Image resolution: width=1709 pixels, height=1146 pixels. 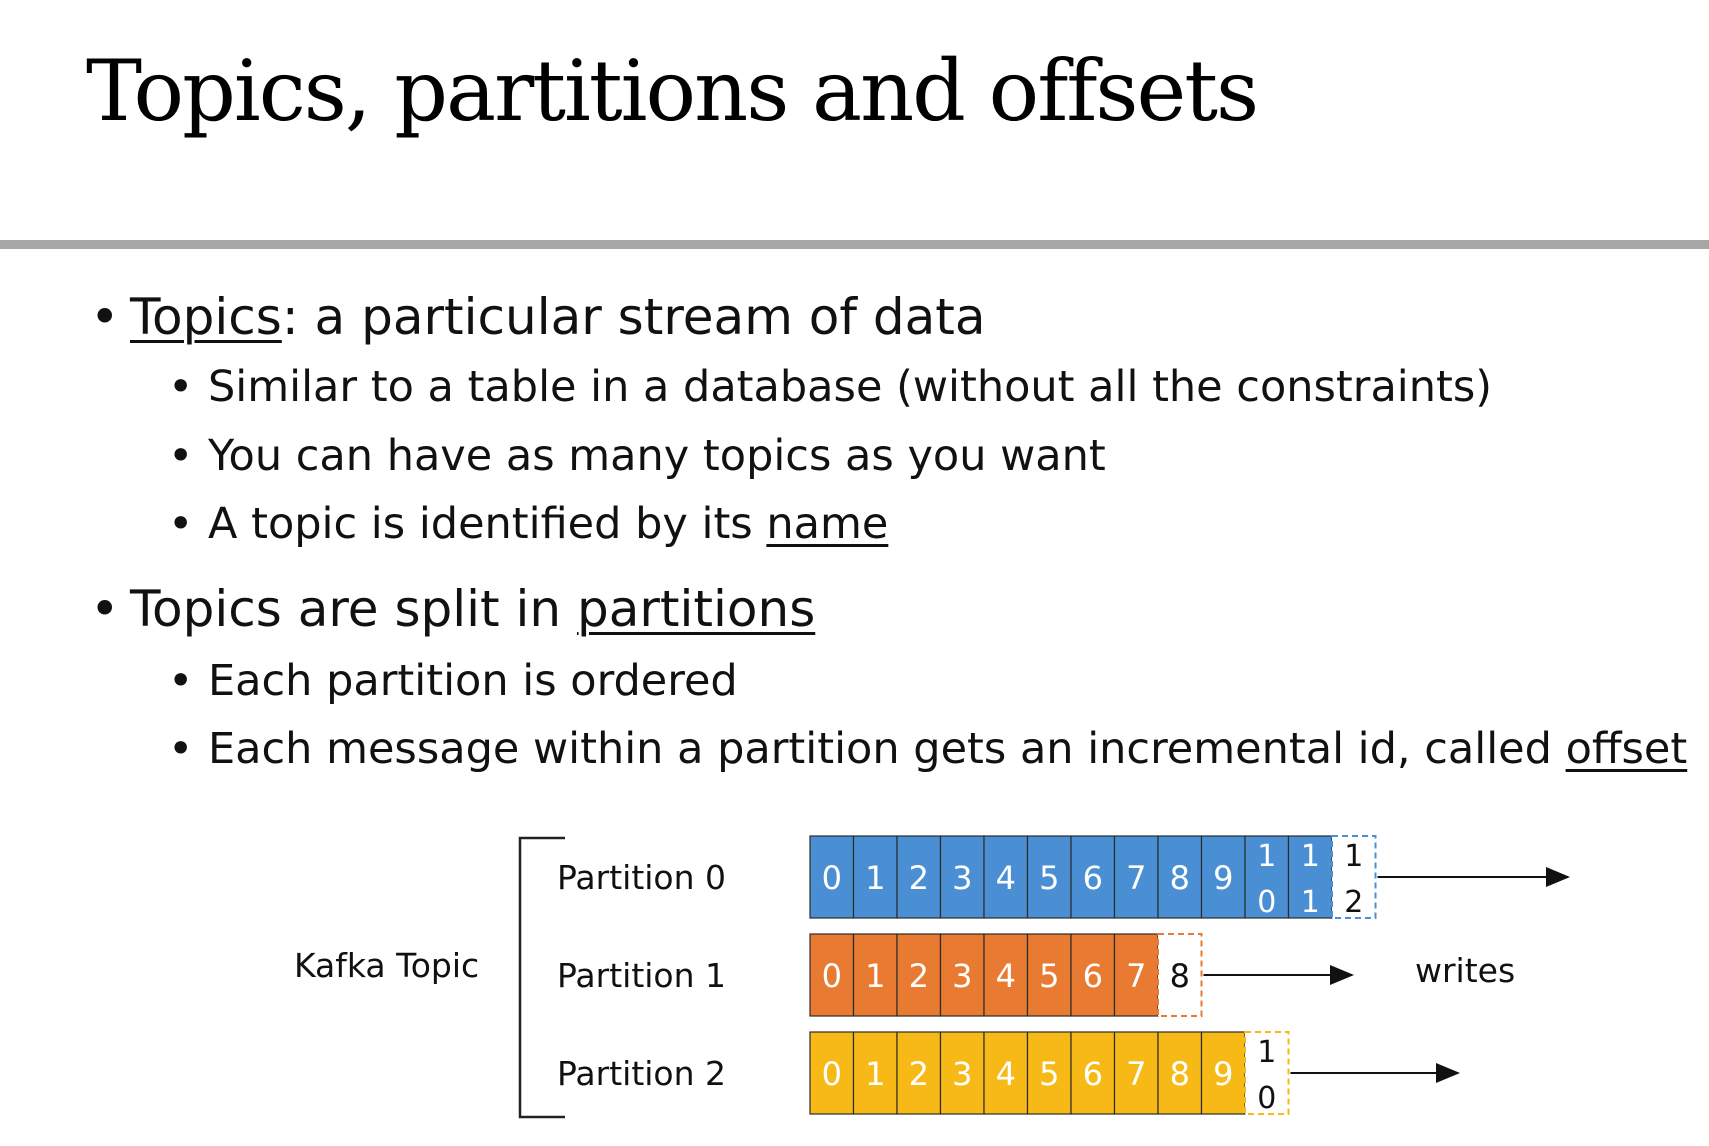 What do you see at coordinates (641, 877) in the screenshot?
I see `partition-label: Partition 0` at bounding box center [641, 877].